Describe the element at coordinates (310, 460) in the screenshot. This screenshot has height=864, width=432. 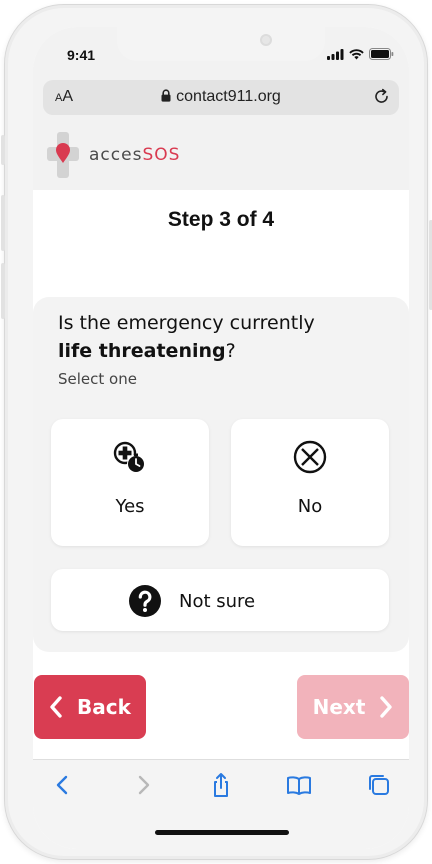
I see `x-circle-icon` at that location.